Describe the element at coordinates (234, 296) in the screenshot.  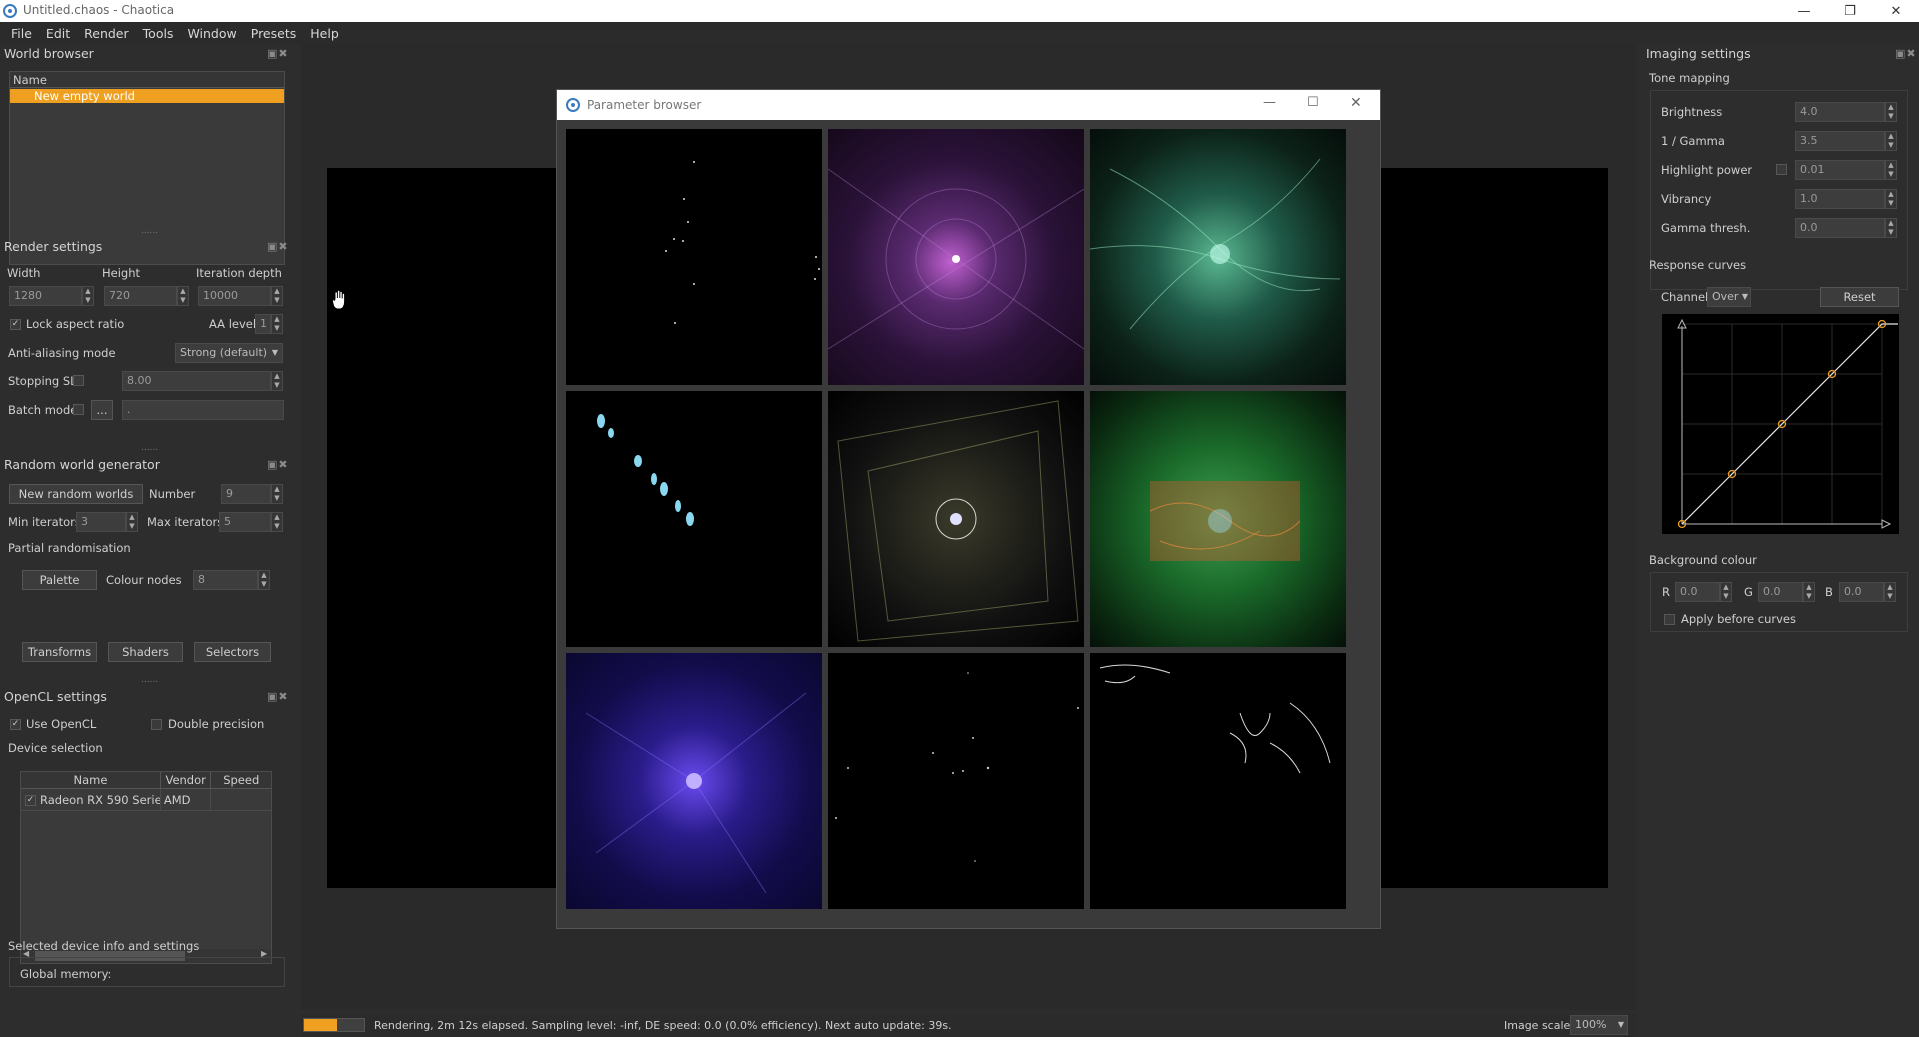
I see `iteration-depth-input: 10000` at that location.